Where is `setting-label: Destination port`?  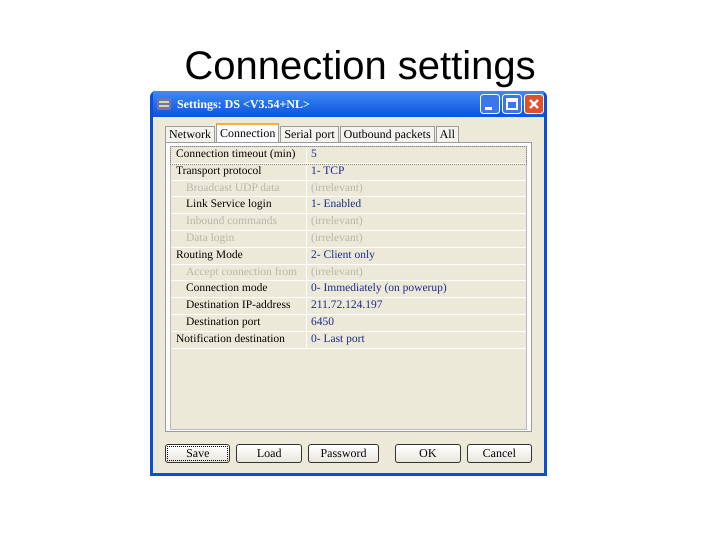
setting-label: Destination port is located at coordinates (239, 322).